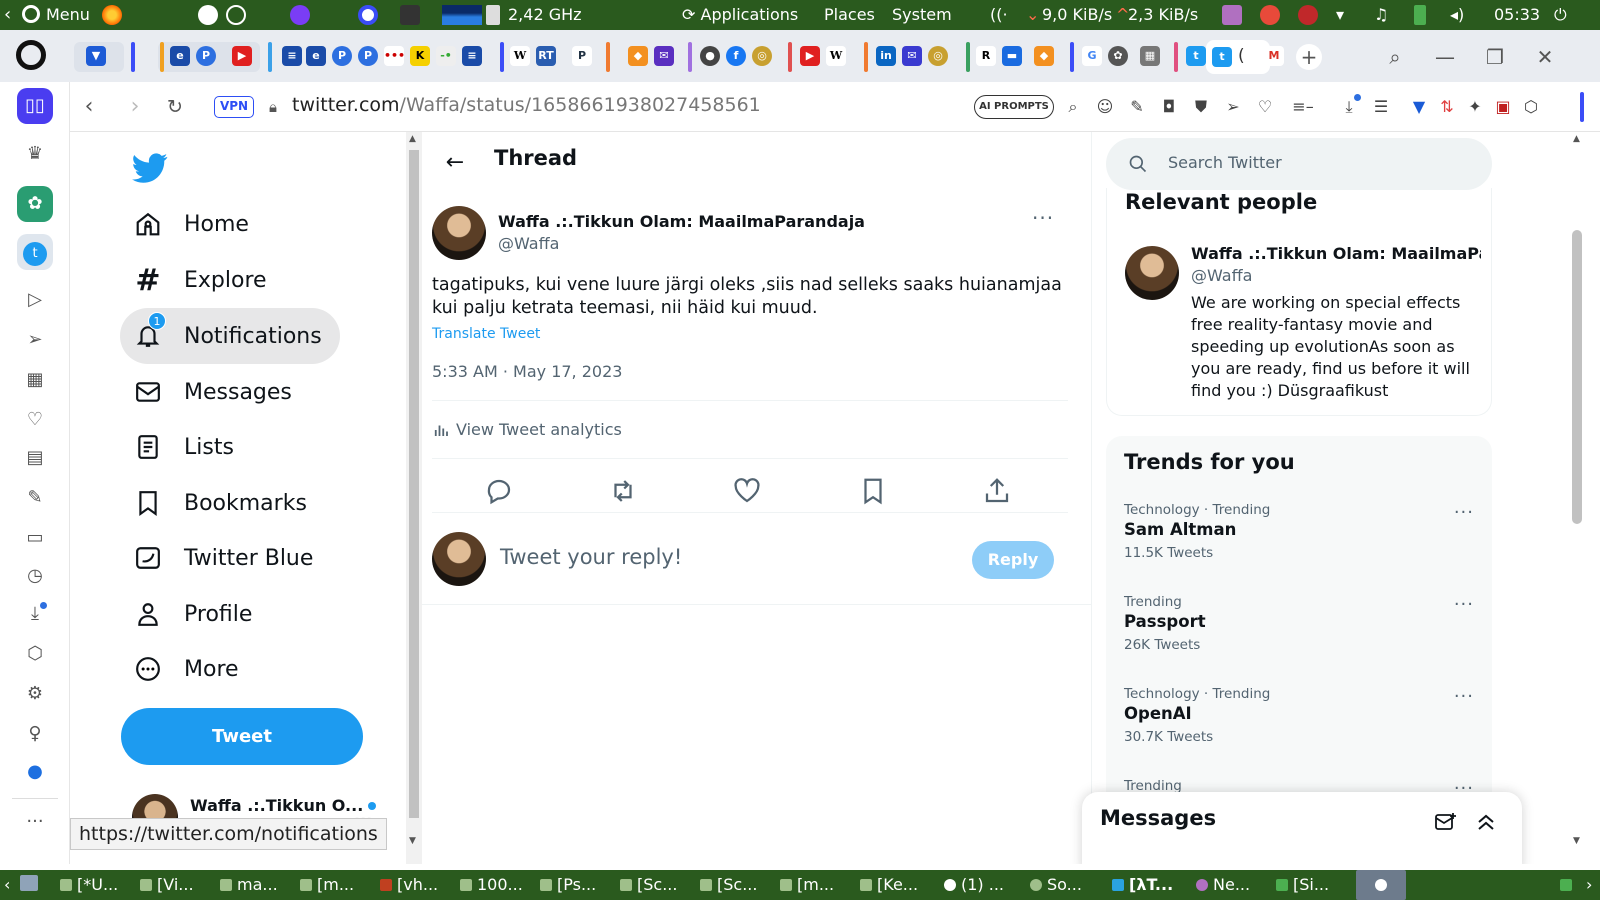 The width and height of the screenshot is (1600, 900). What do you see at coordinates (35, 654) in the screenshot?
I see `extensions-cube-icon: ⬡` at bounding box center [35, 654].